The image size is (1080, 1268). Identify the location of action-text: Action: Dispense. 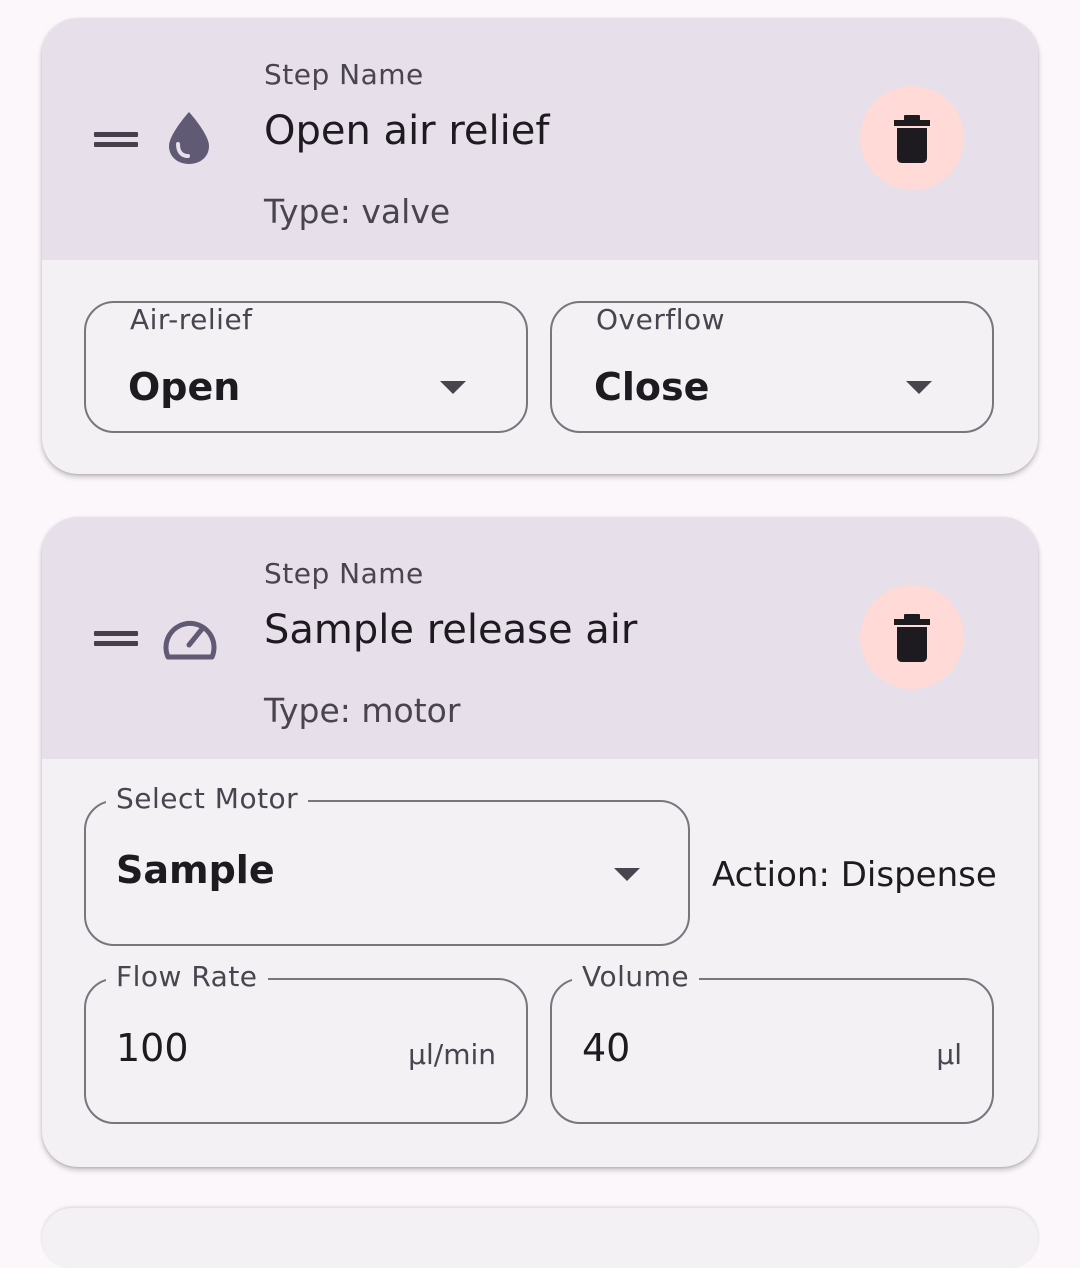
(854, 875).